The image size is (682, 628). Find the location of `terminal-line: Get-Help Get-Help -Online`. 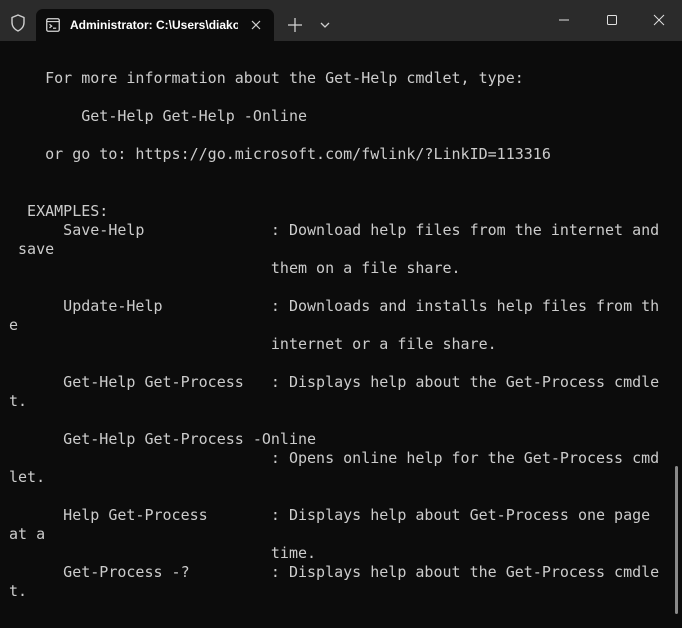

terminal-line: Get-Help Get-Help -Online is located at coordinates (158, 116).